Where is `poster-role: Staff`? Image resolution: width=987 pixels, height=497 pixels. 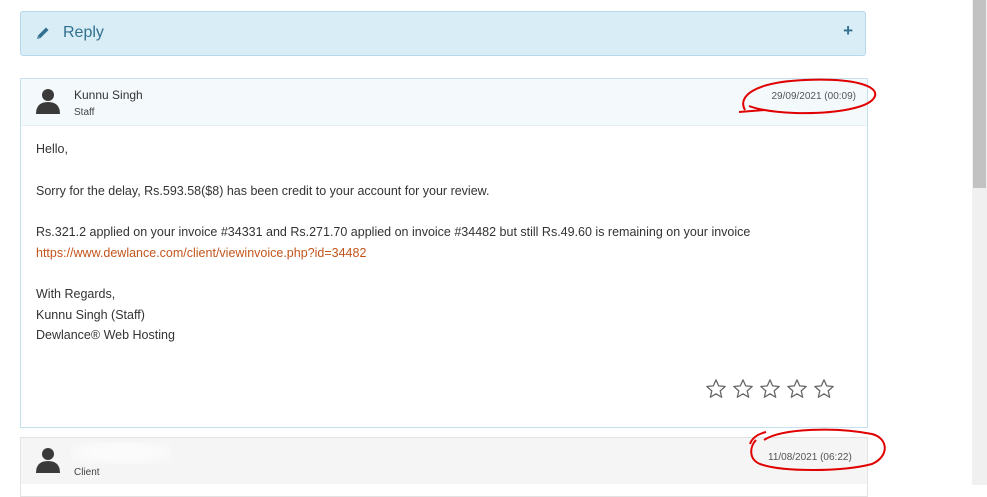
poster-role: Staff is located at coordinates (84, 112).